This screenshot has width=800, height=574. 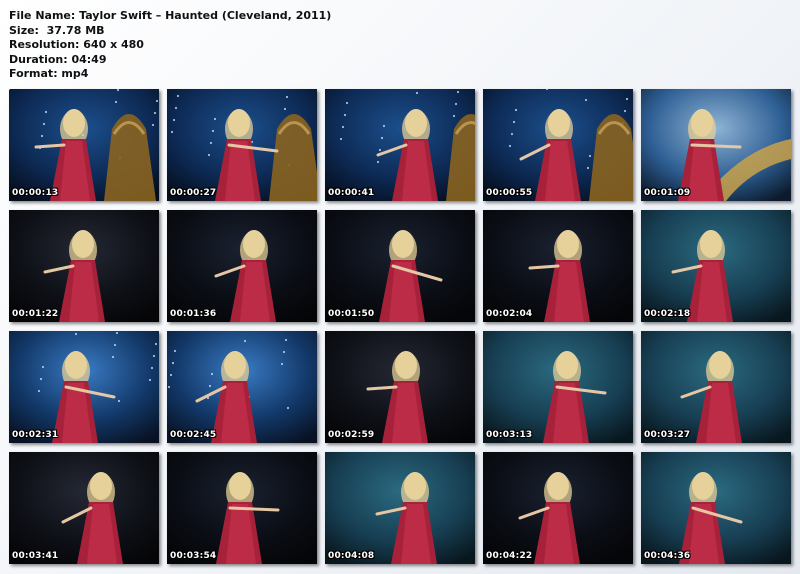 I want to click on video-thumbnail: 00:03:41, so click(x=84, y=508).